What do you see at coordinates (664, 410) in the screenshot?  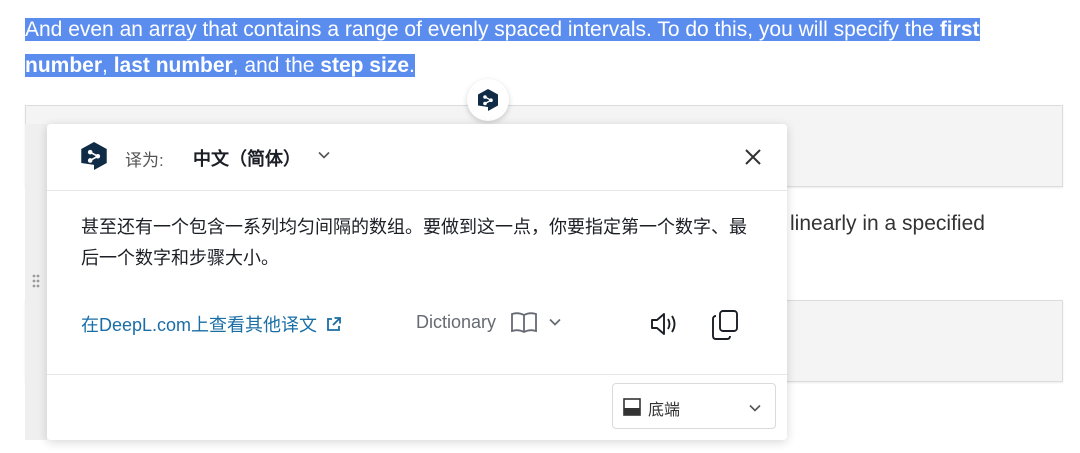 I see `popup-position-value: 底端` at bounding box center [664, 410].